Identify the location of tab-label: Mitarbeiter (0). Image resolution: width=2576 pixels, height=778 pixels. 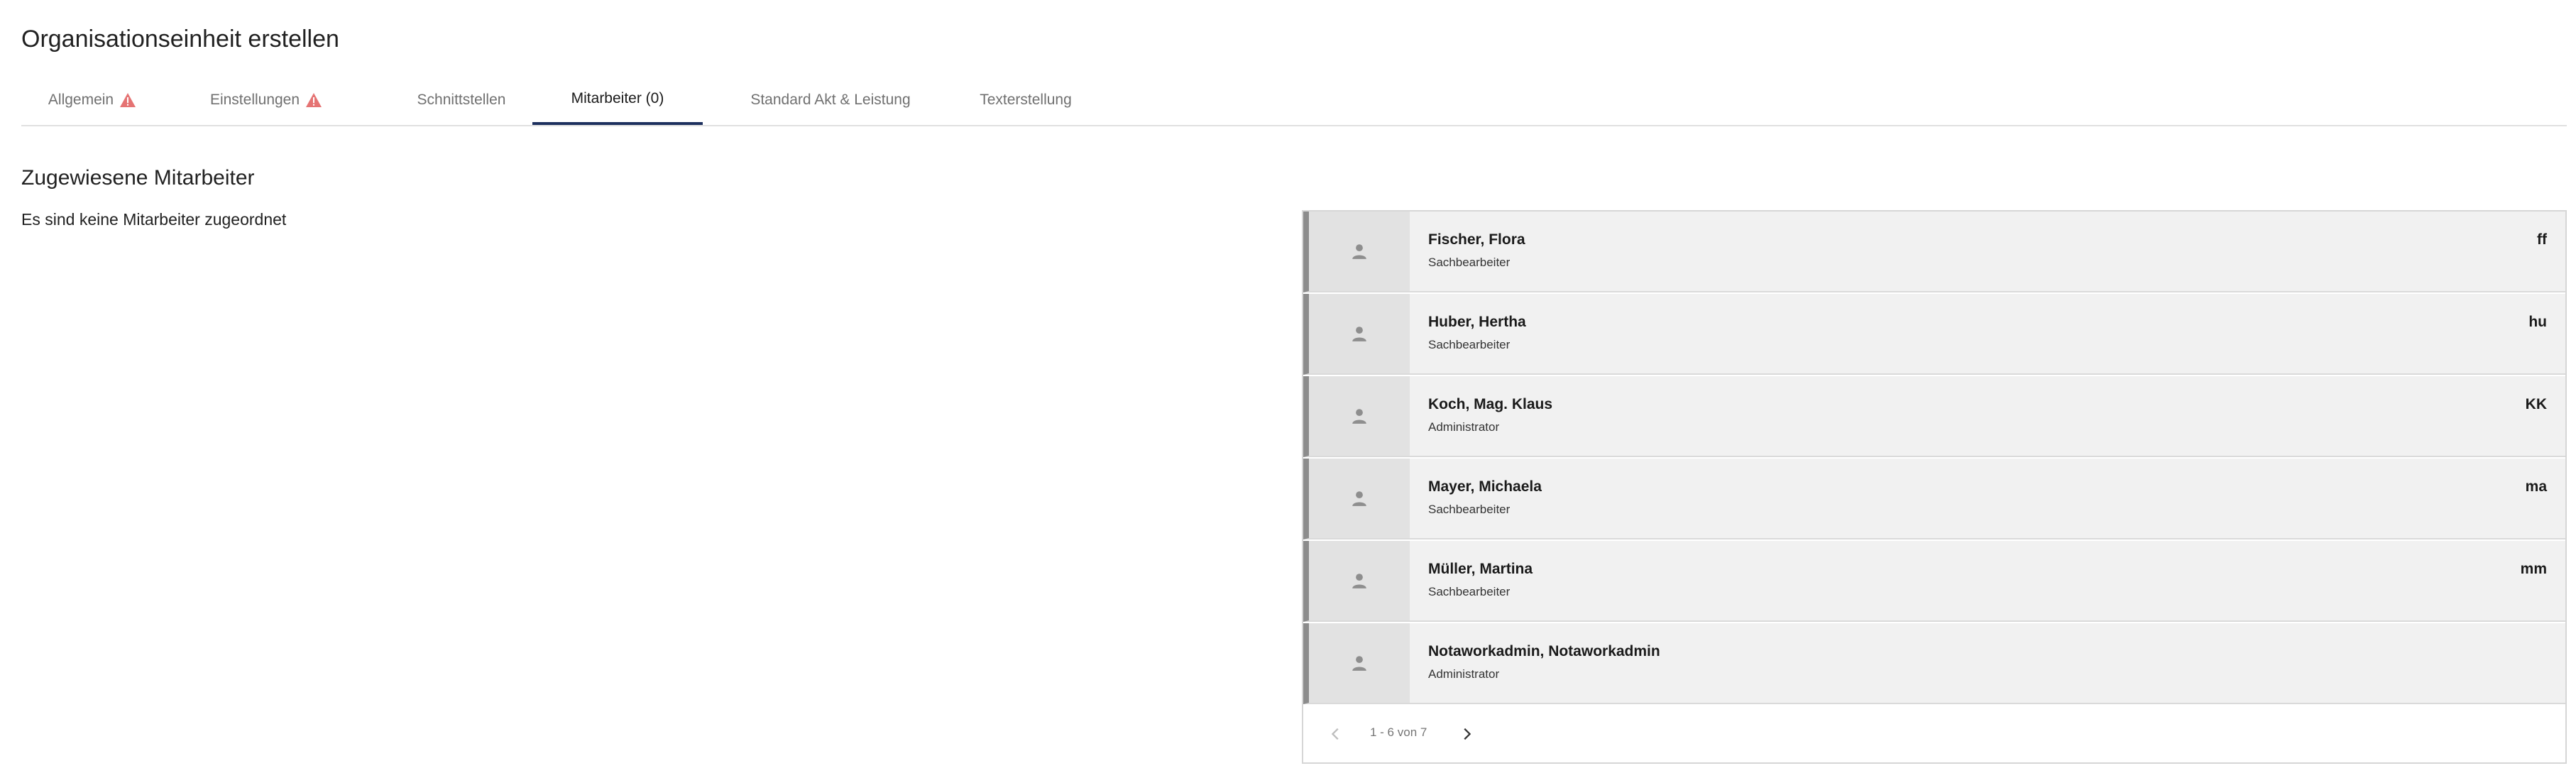
(617, 98).